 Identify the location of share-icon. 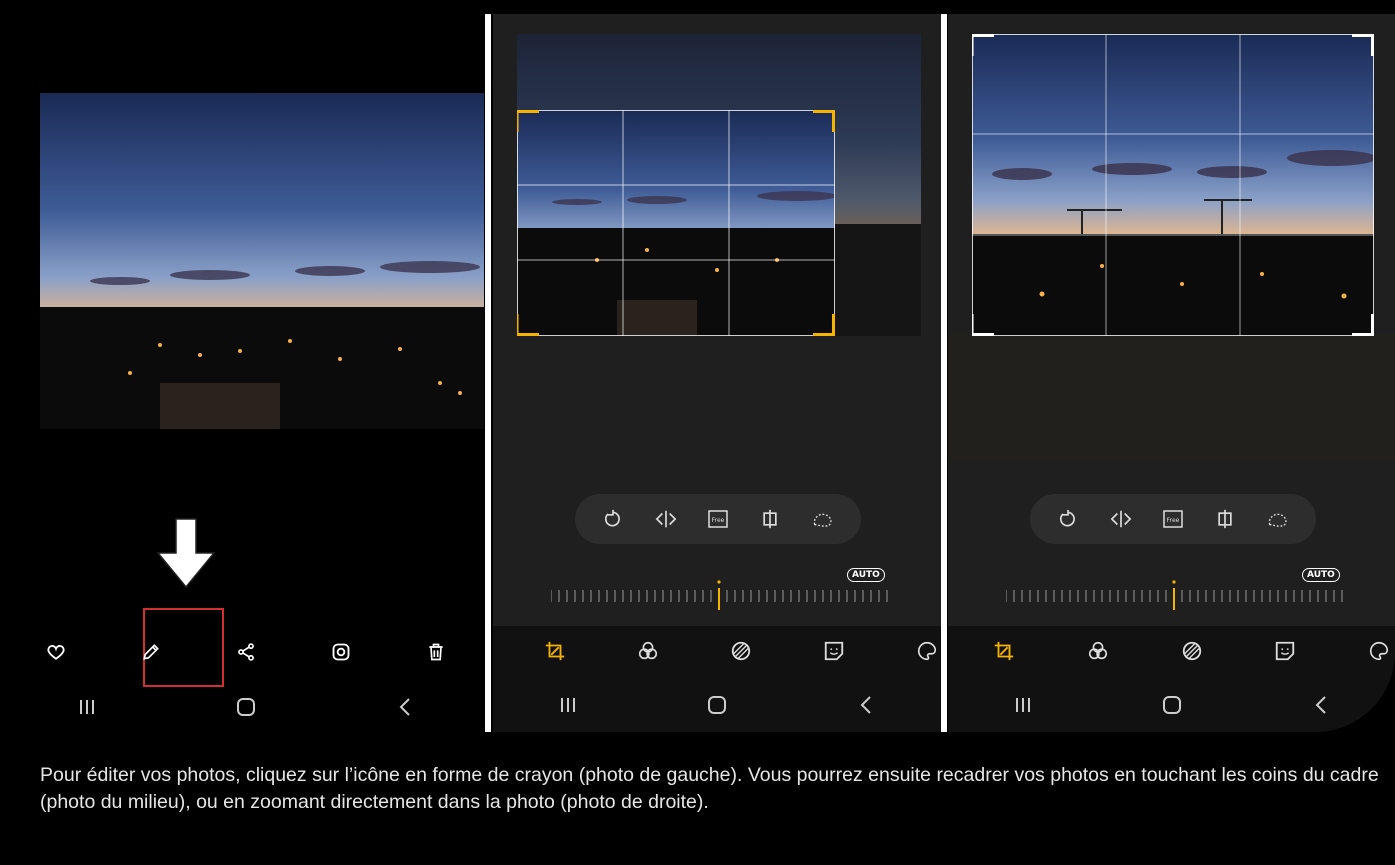
(246, 652).